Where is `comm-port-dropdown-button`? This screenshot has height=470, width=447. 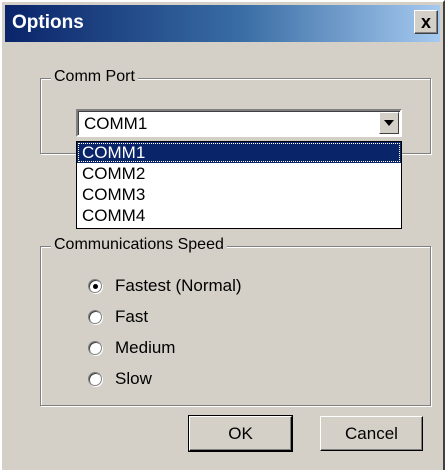
comm-port-dropdown-button is located at coordinates (389, 123).